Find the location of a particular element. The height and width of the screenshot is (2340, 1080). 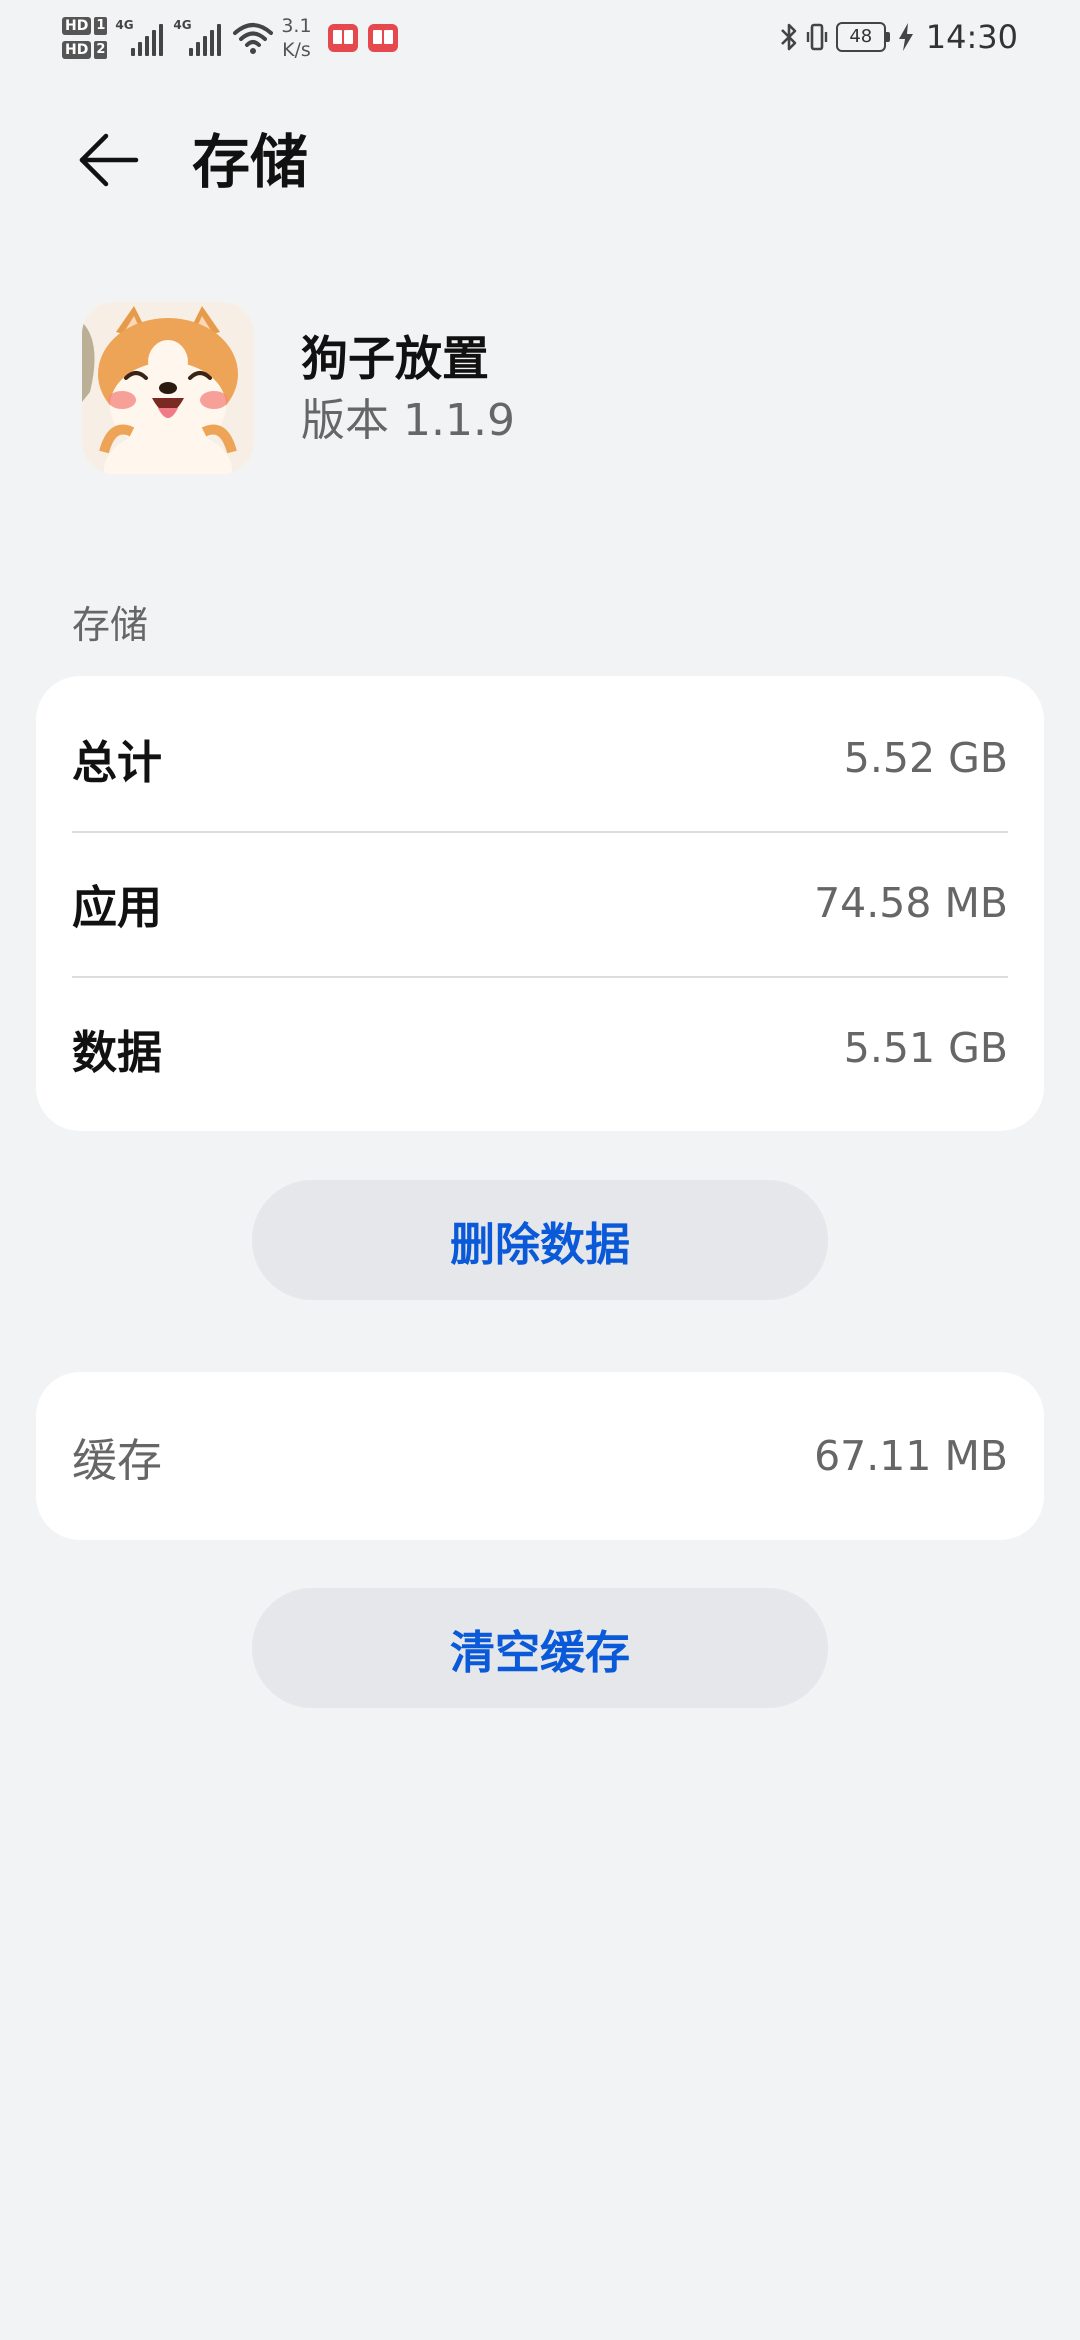

delete-data-button: 删除数据 is located at coordinates (540, 1240).